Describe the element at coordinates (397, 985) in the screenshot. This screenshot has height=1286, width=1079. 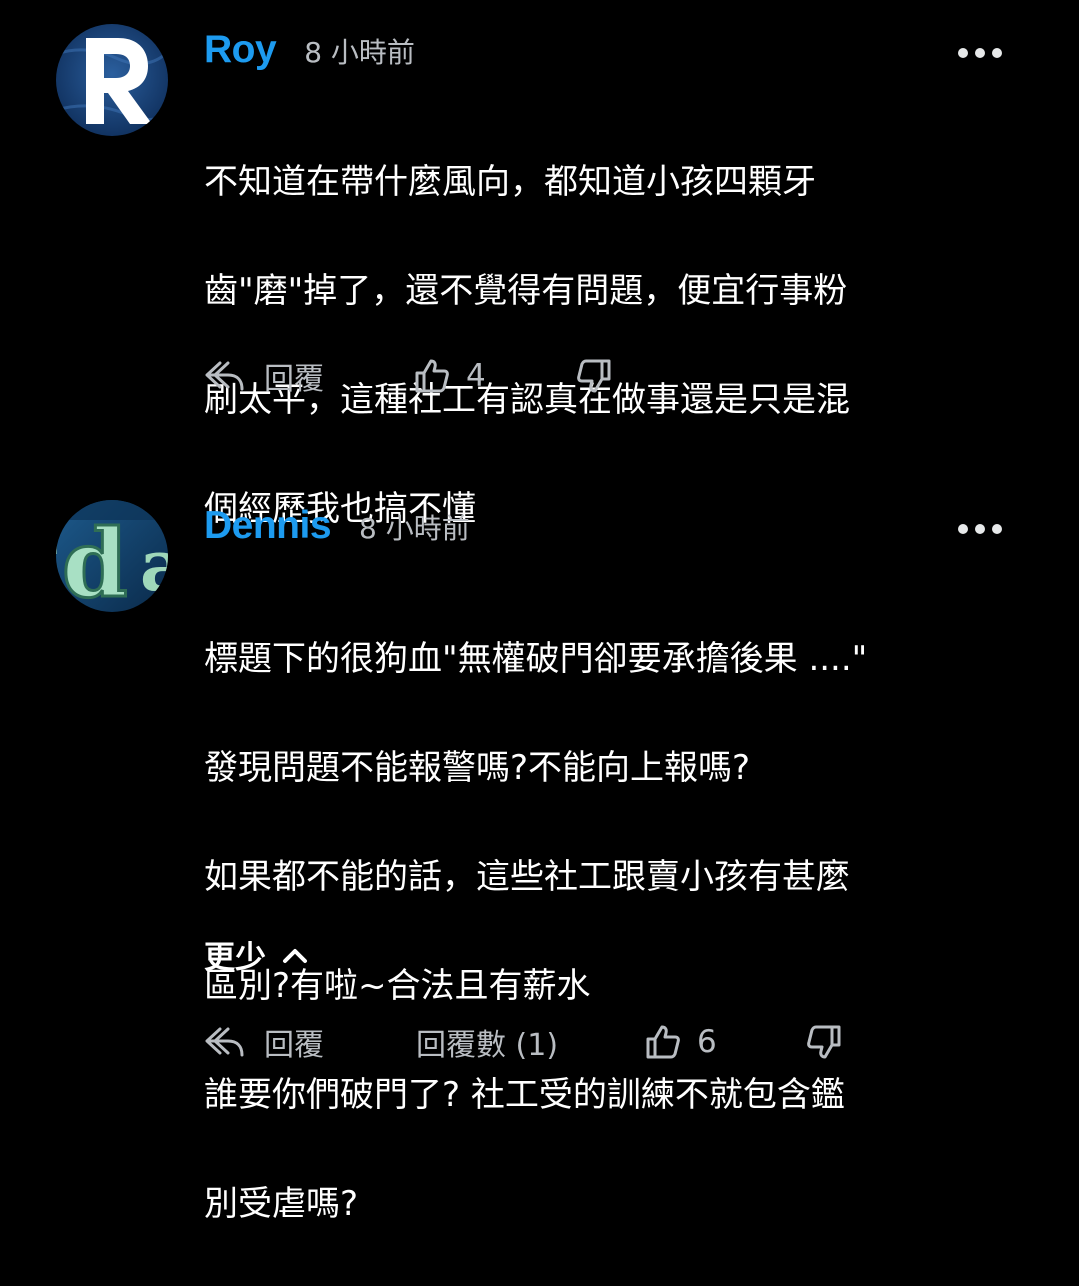
I see `comment-line: 區別?有啦~合法且有薪水` at that location.